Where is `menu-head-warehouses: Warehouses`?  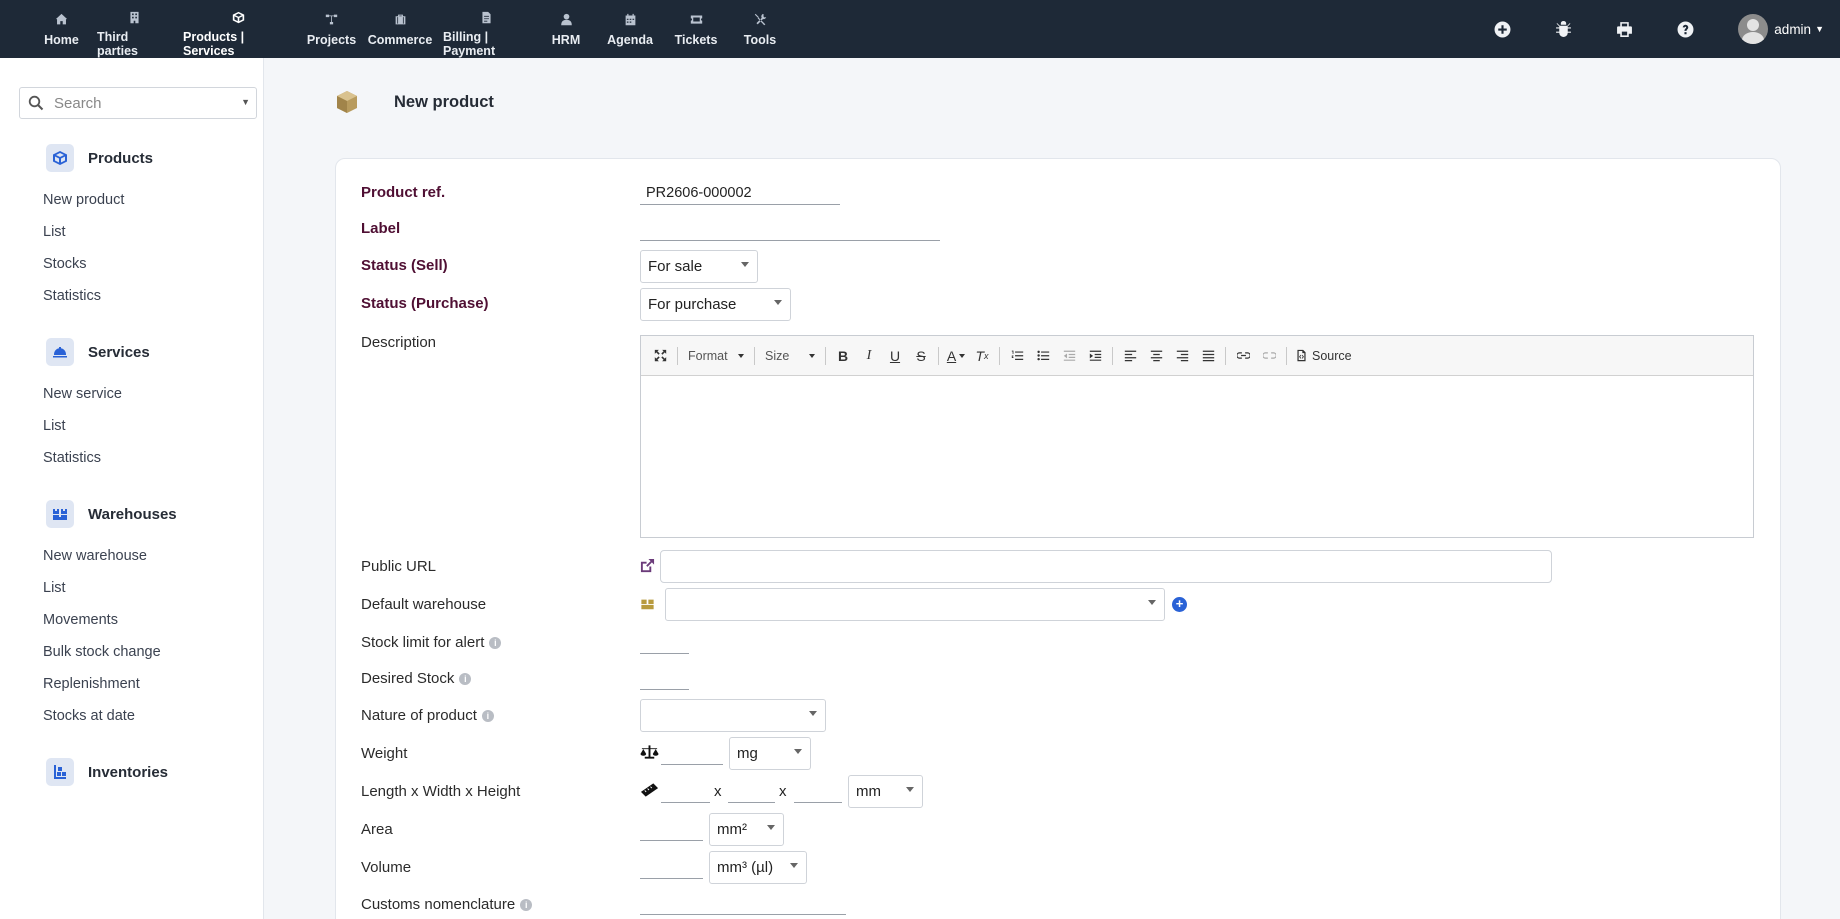 menu-head-warehouses: Warehouses is located at coordinates (132, 514).